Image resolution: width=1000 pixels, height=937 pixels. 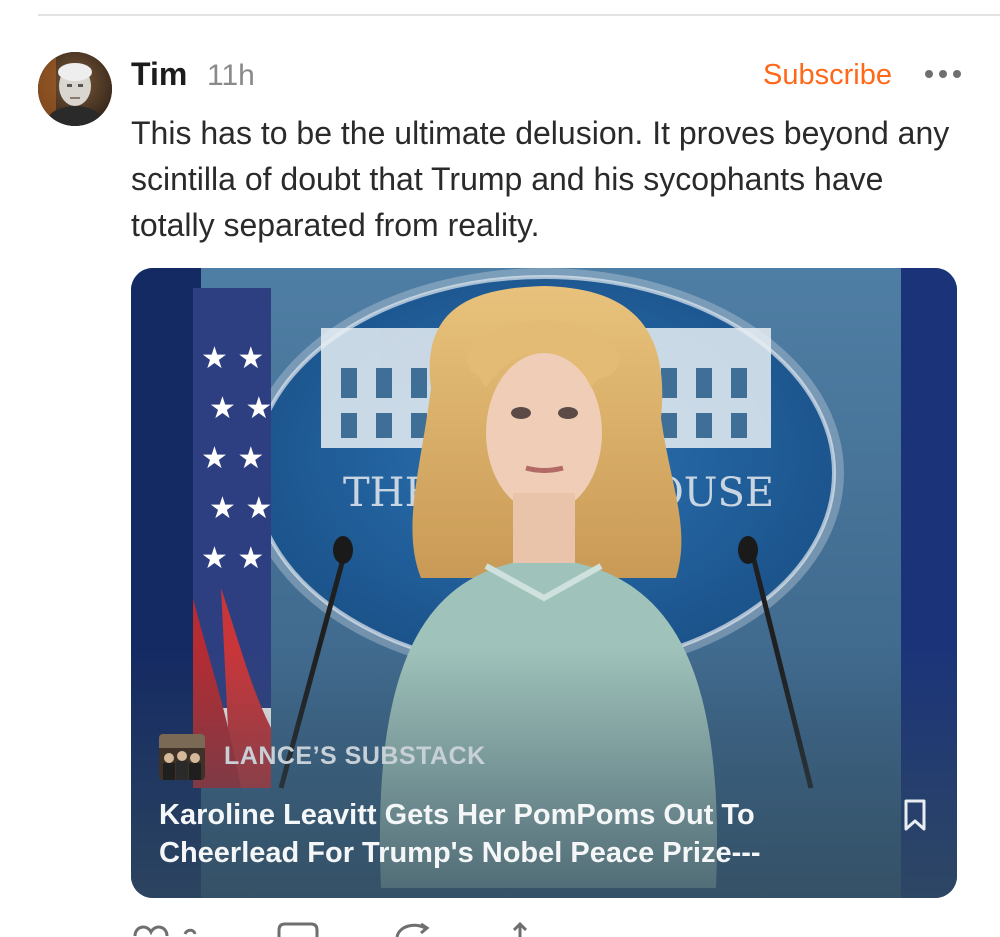 I want to click on author-name: Tim, so click(x=159, y=74).